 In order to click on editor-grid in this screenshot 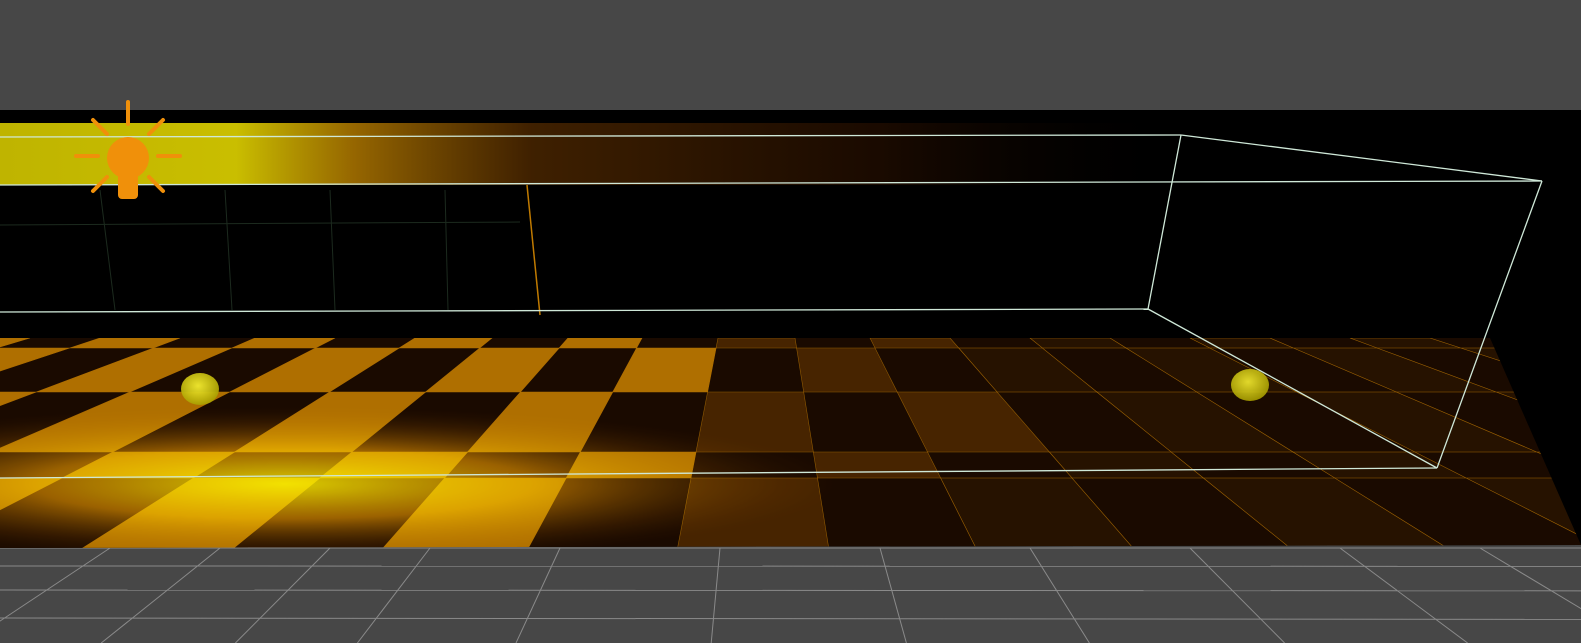, I will do `click(790, 595)`.